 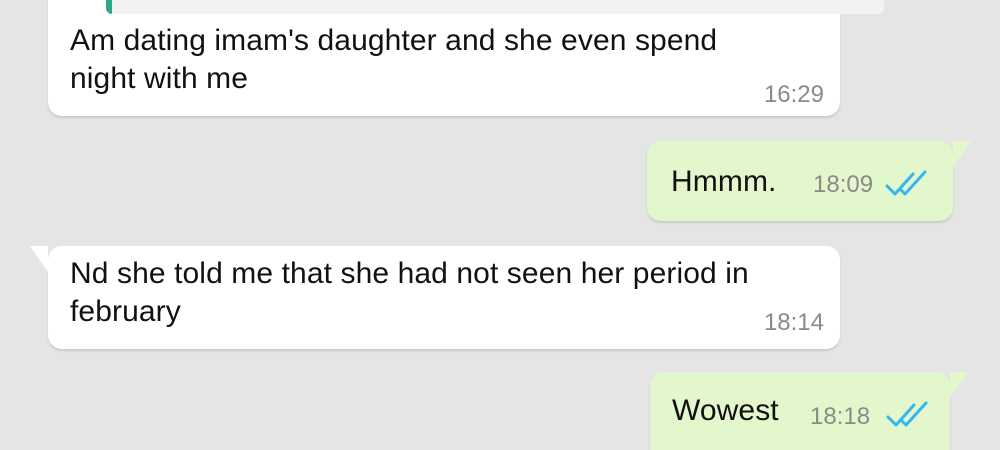 I want to click on message-bubble-outgoing: Wowest 18:18, so click(x=809, y=411).